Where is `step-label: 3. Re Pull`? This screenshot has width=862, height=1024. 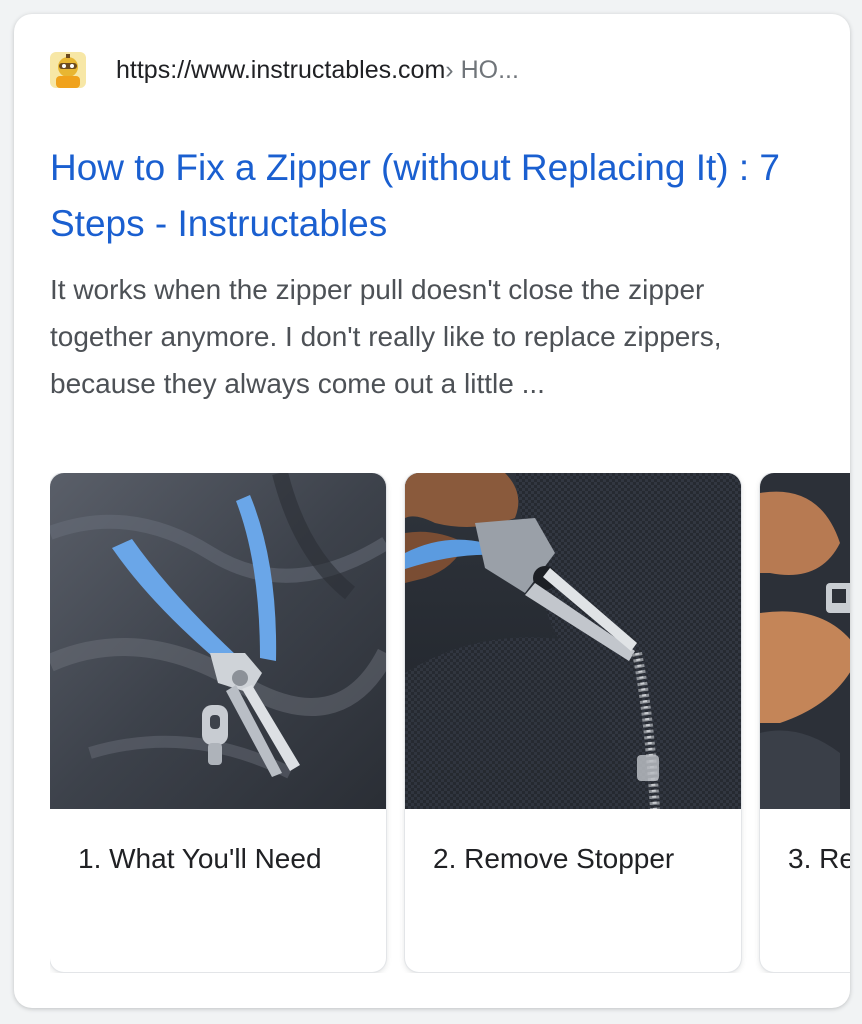 step-label: 3. Re Pull is located at coordinates (819, 858).